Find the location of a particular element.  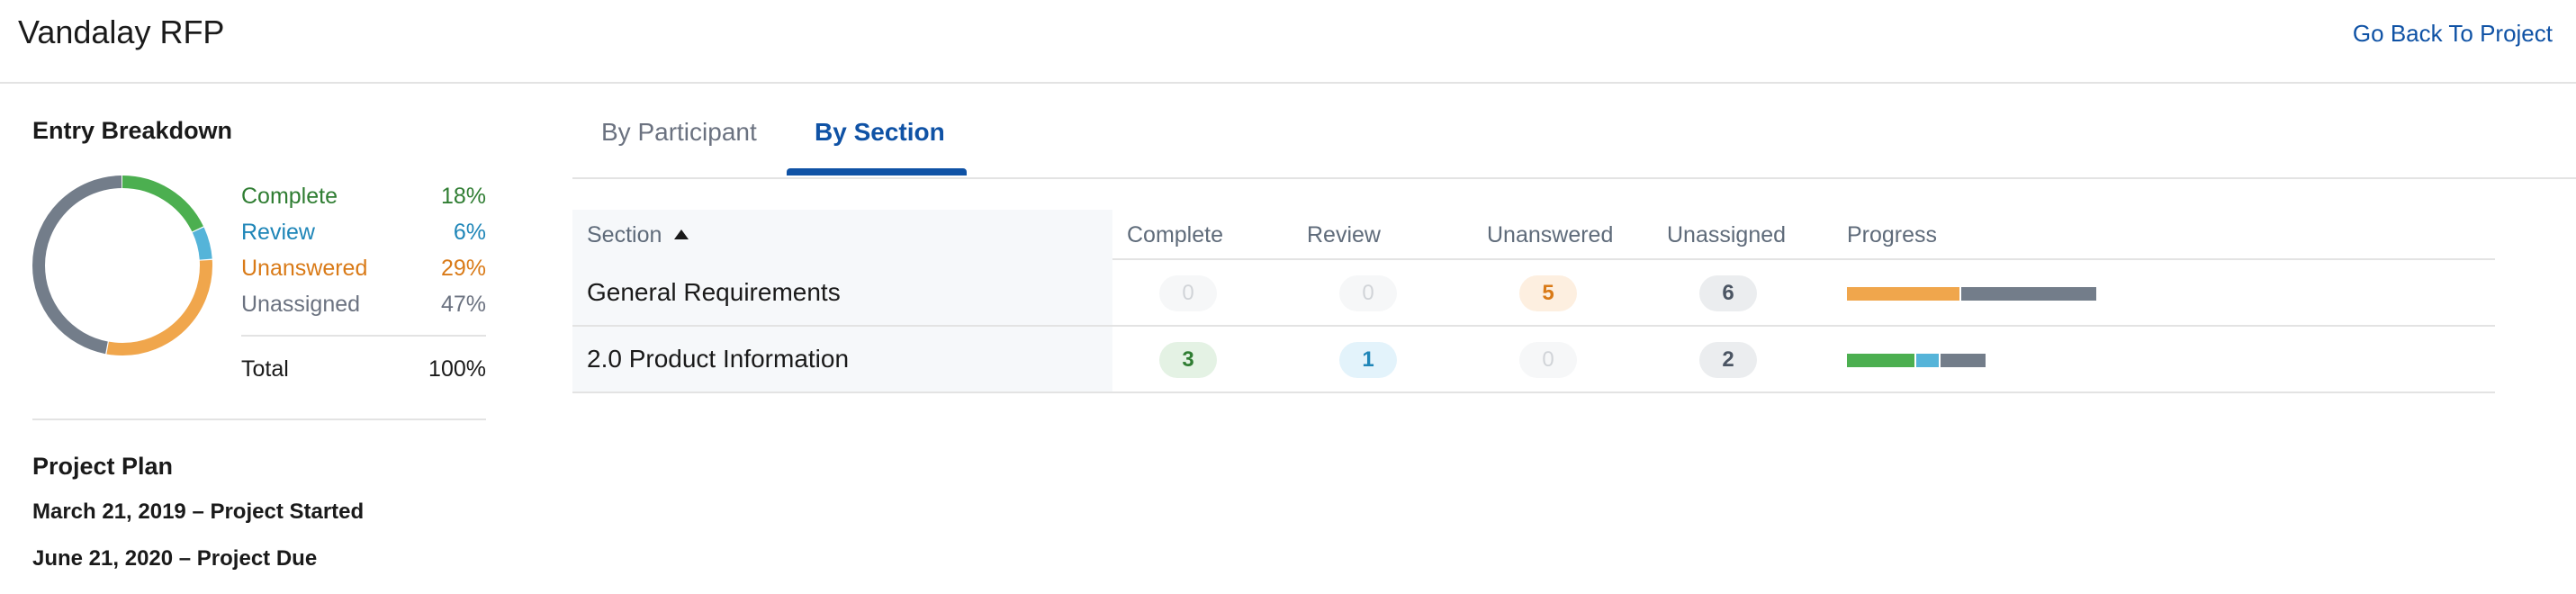

page-header: Vandalay RFP Go Back To Project is located at coordinates (1288, 42).